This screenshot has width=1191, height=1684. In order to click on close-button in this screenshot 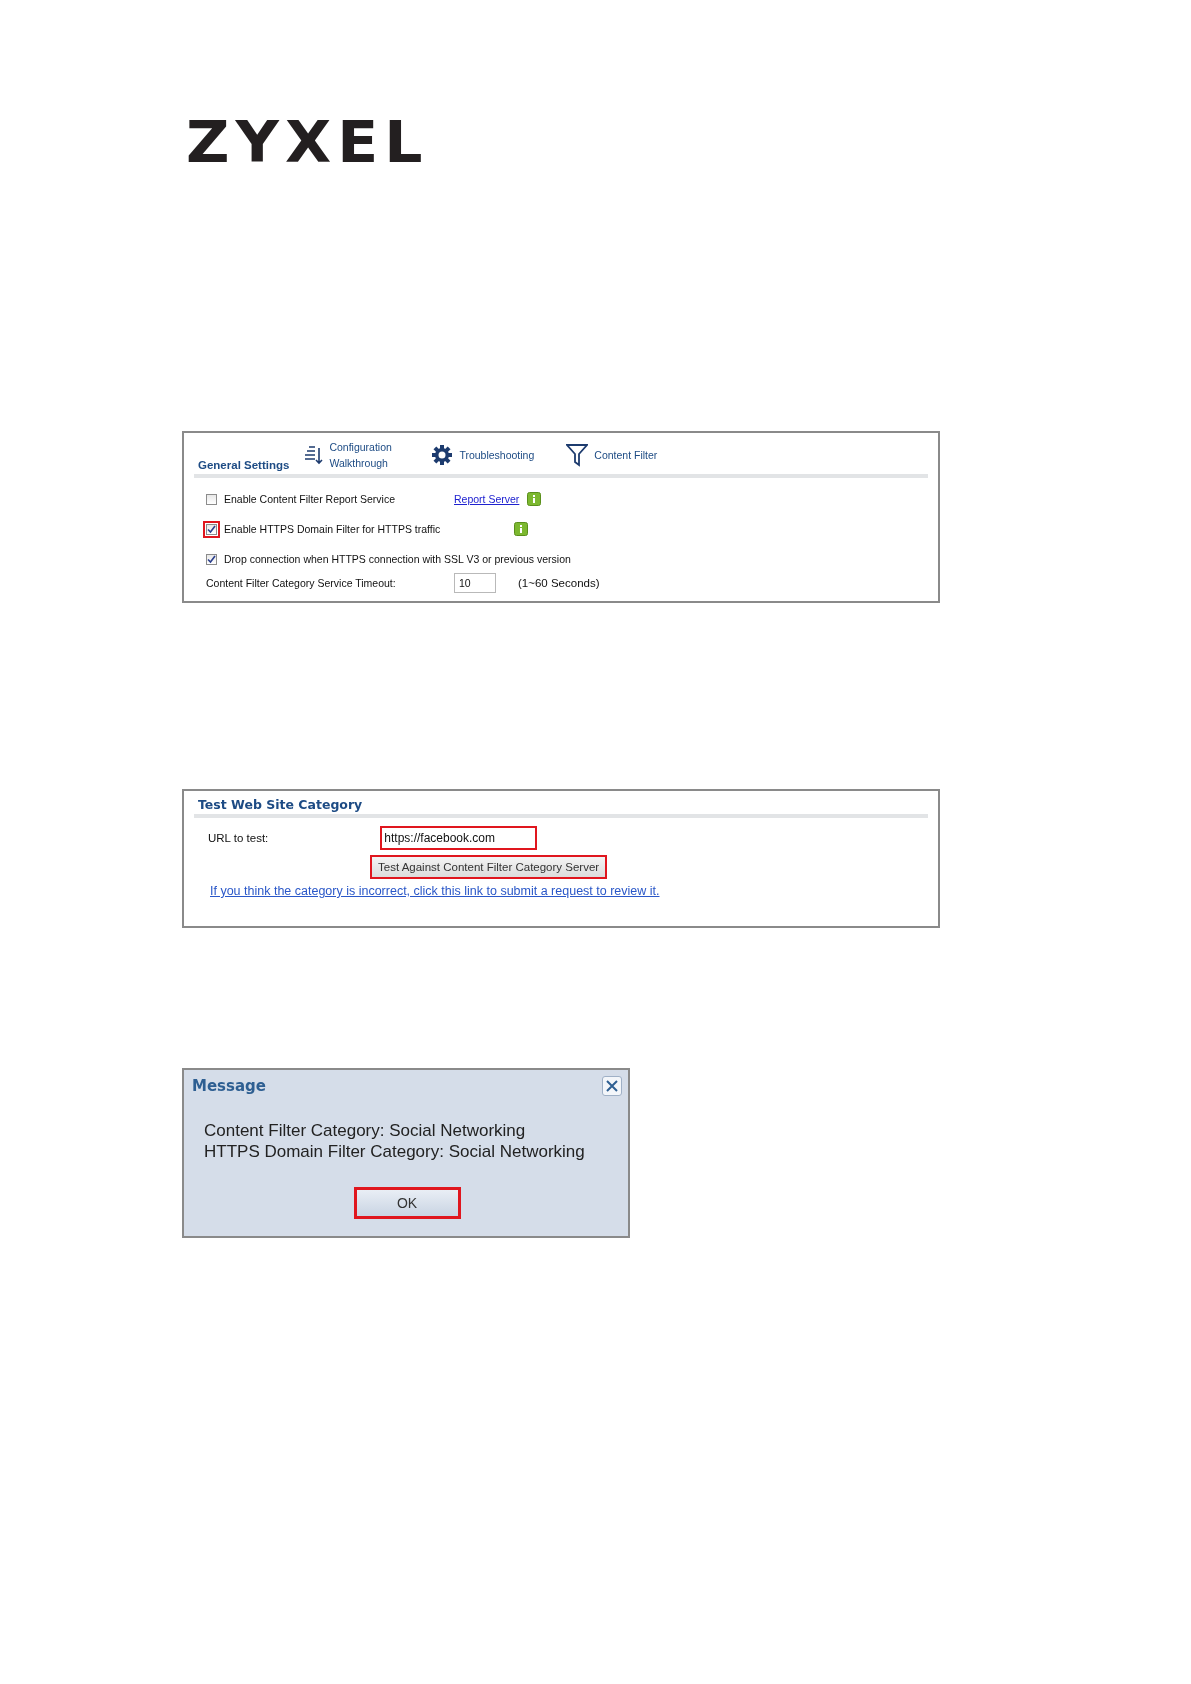, I will do `click(612, 1086)`.